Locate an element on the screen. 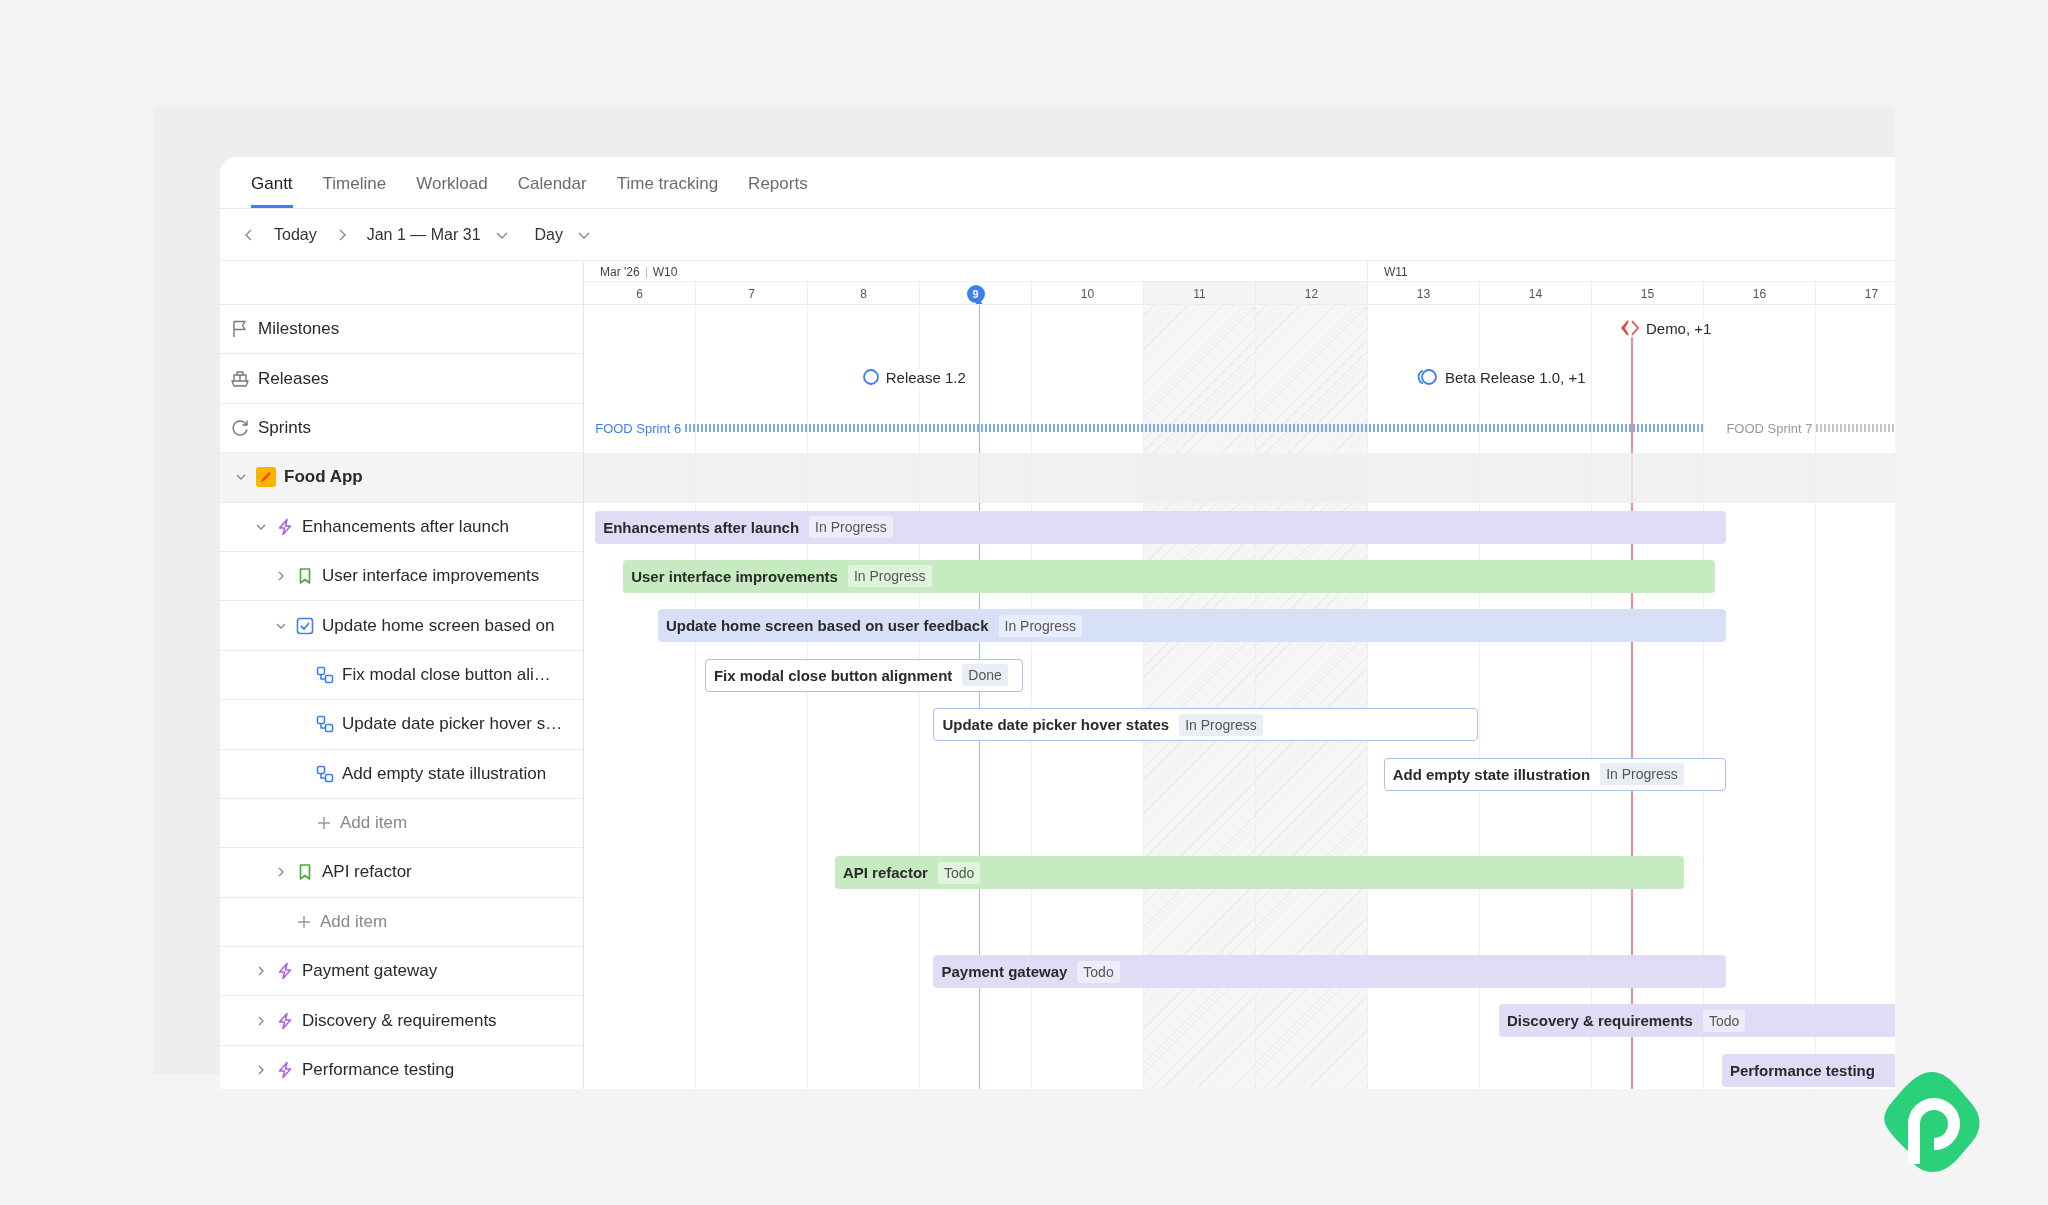 The image size is (2048, 1205). item-title: Add empty state illustration is located at coordinates (444, 773).